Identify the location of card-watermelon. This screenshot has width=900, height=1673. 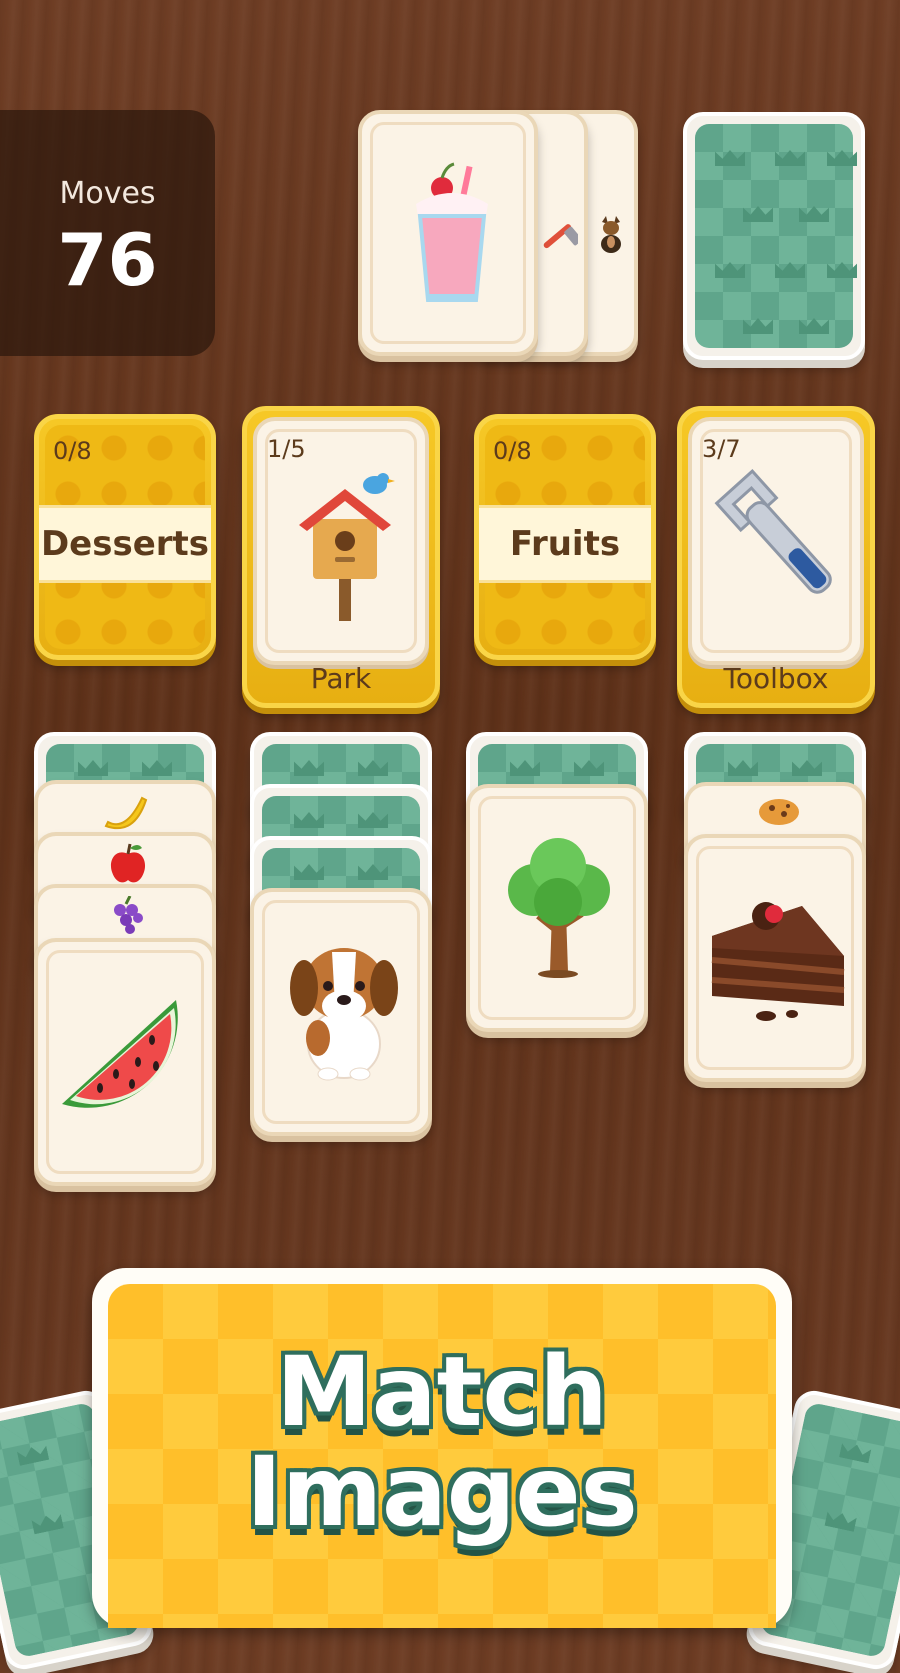
(125, 1062).